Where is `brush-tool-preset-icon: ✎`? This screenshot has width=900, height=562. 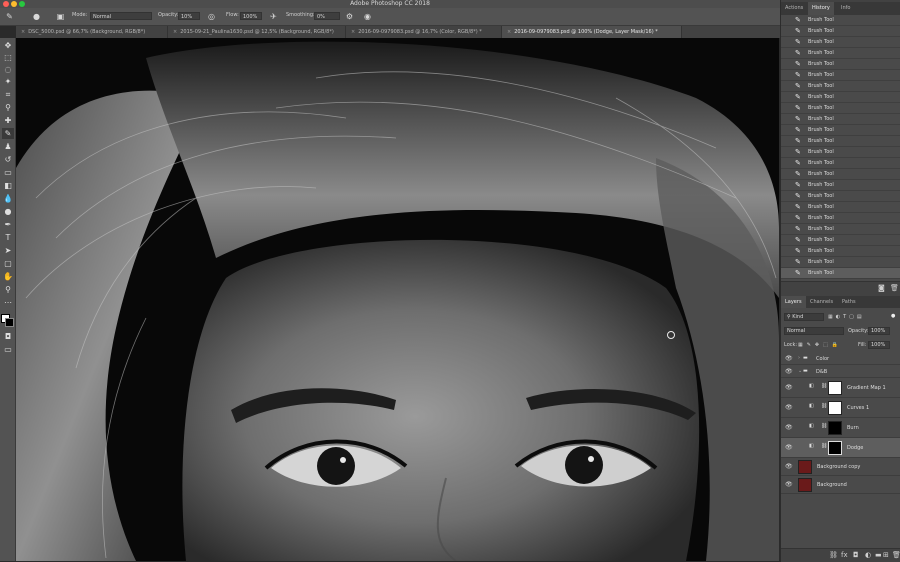 brush-tool-preset-icon: ✎ is located at coordinates (9, 16).